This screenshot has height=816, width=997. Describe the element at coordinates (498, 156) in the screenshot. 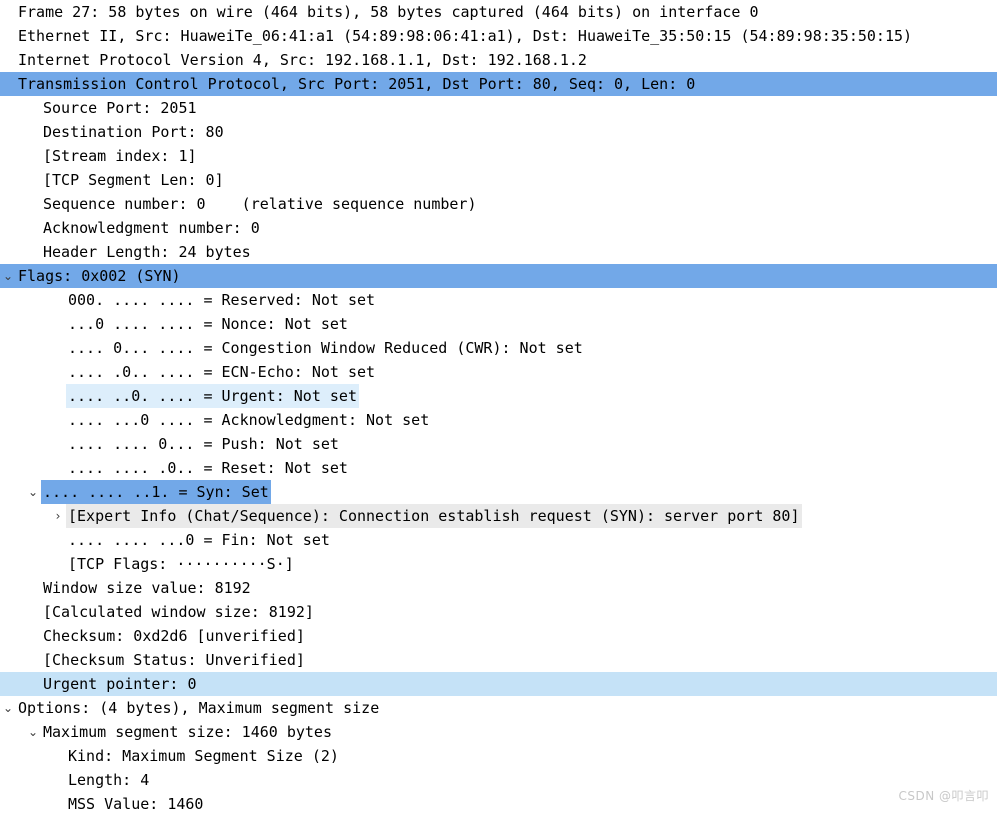

I see `tree-row-stream-index: [Stream index: 1]` at that location.